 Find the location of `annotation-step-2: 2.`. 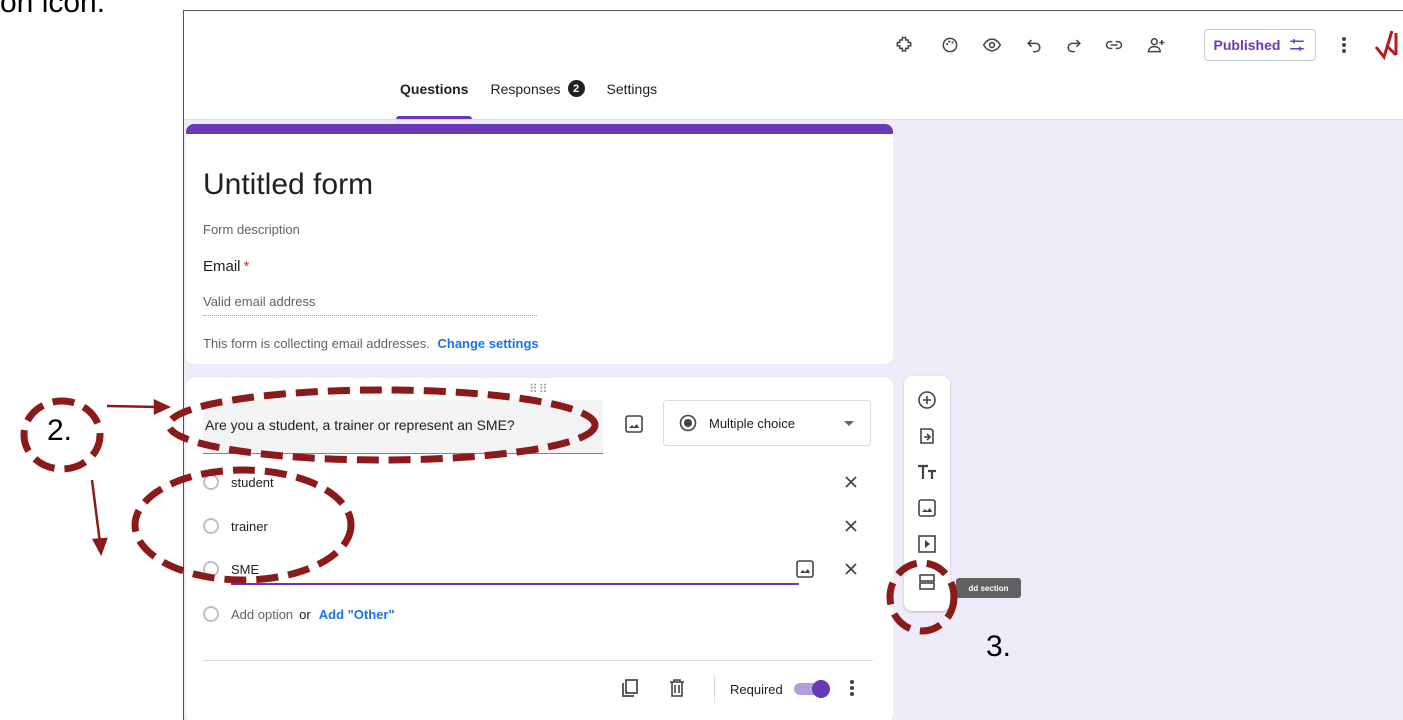

annotation-step-2: 2. is located at coordinates (60, 430).